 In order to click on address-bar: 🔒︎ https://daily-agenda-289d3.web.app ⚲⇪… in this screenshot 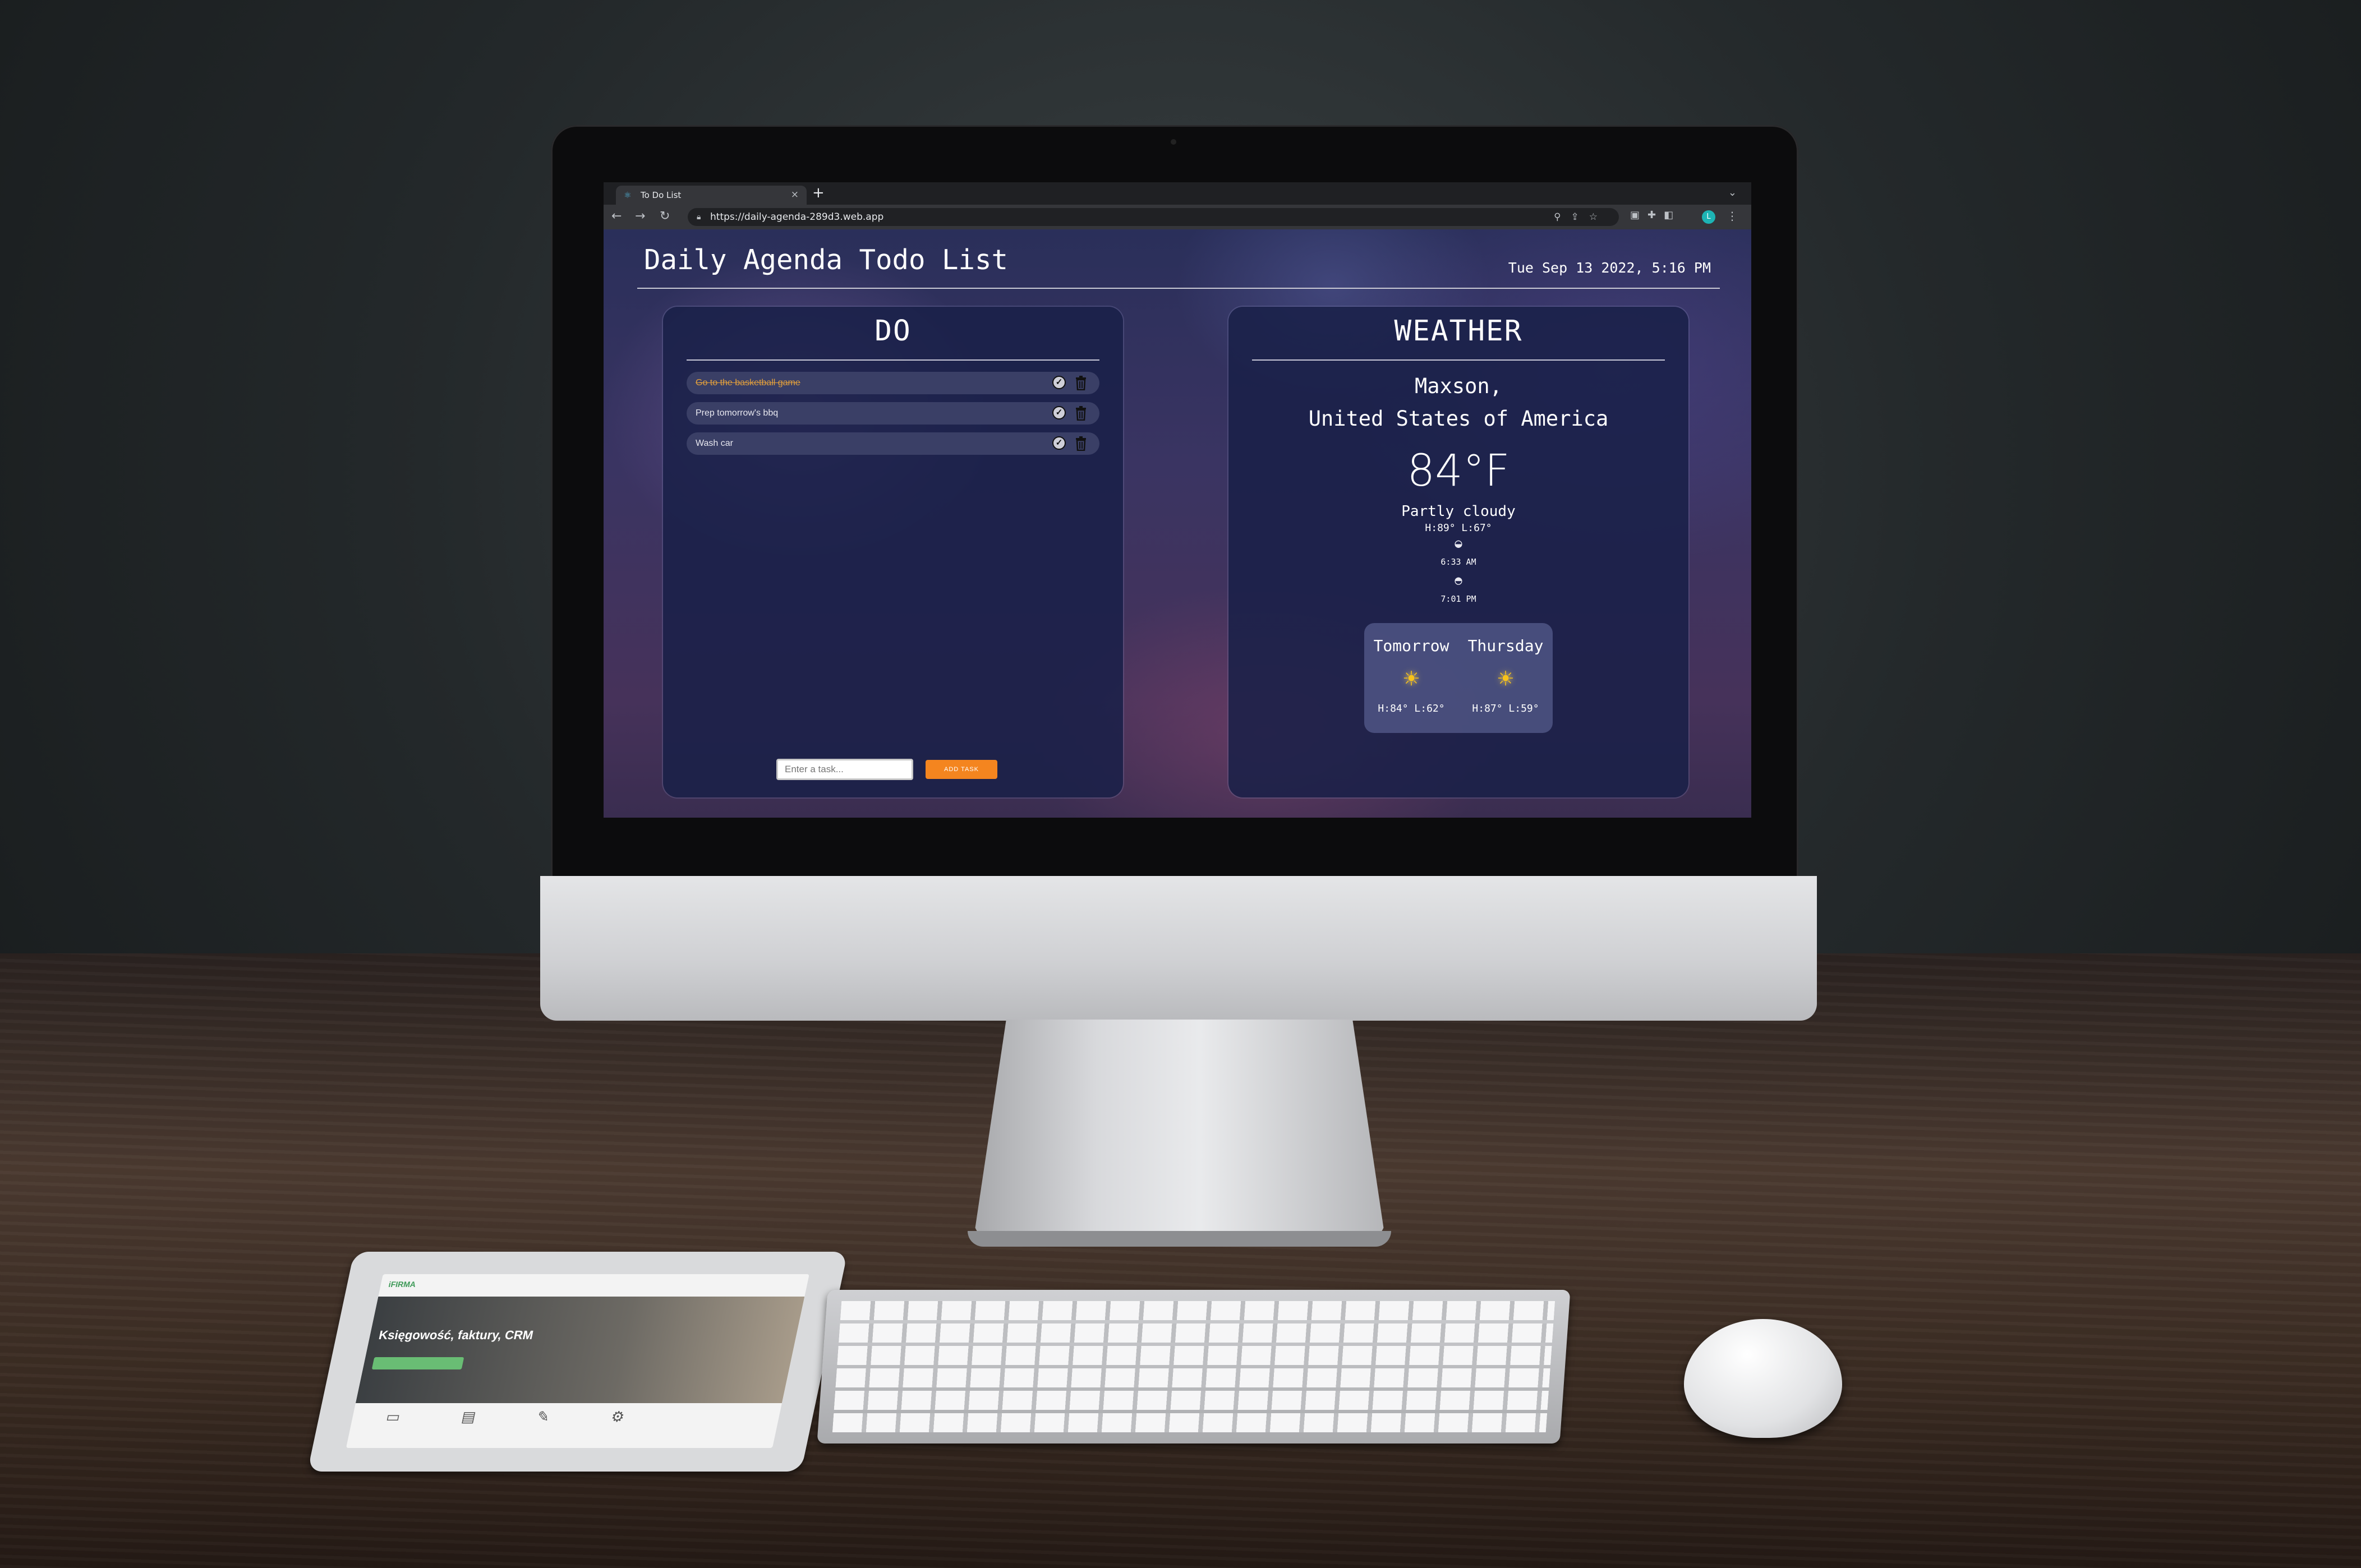, I will do `click(1154, 217)`.